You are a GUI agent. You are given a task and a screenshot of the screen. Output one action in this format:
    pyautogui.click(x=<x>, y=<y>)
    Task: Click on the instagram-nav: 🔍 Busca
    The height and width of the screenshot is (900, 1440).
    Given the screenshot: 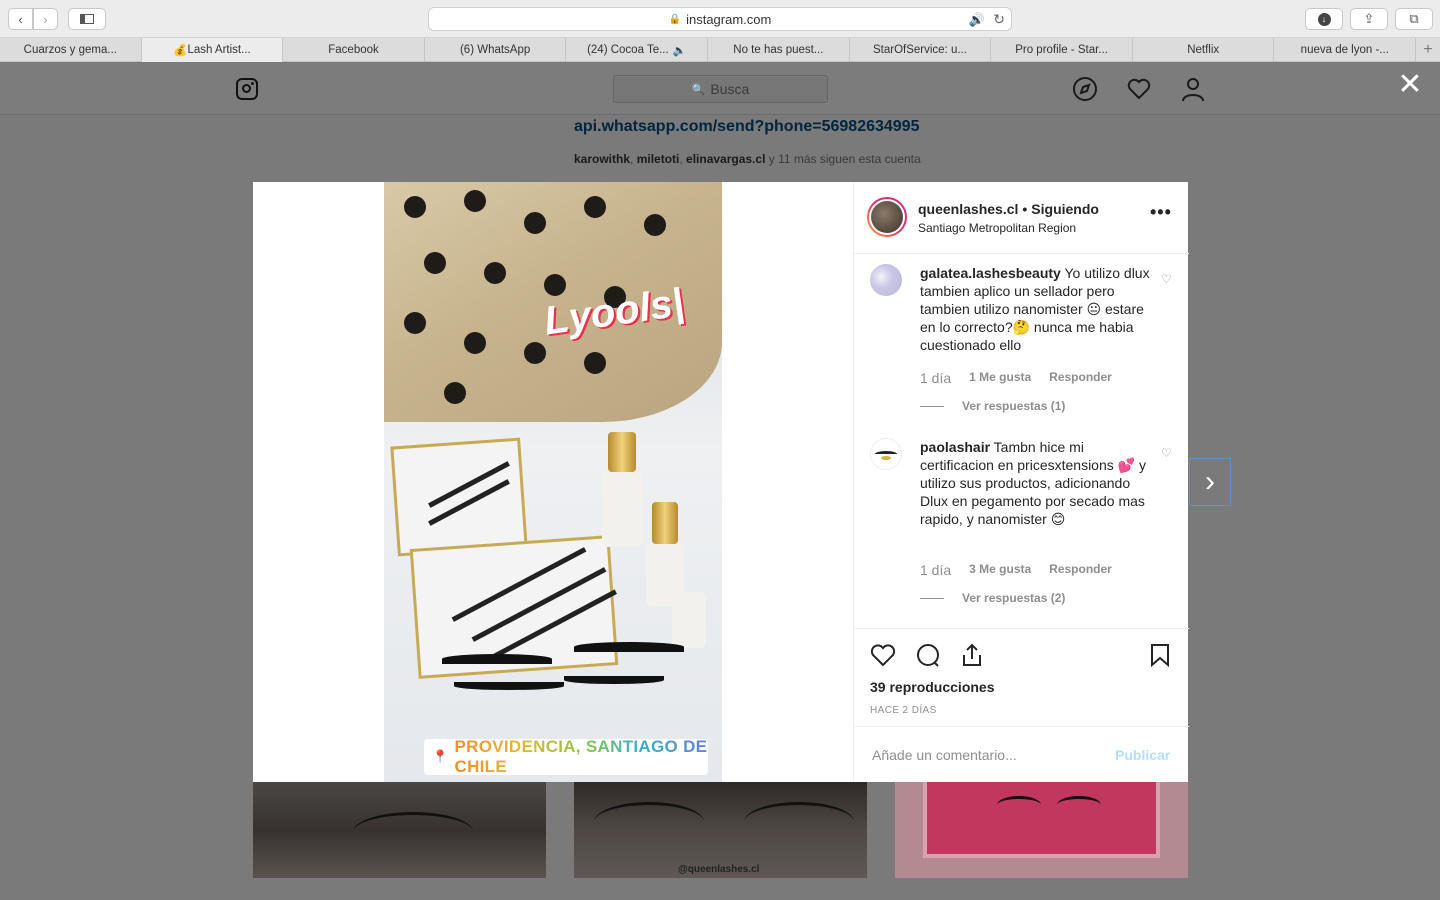 What is the action you would take?
    pyautogui.click(x=720, y=89)
    